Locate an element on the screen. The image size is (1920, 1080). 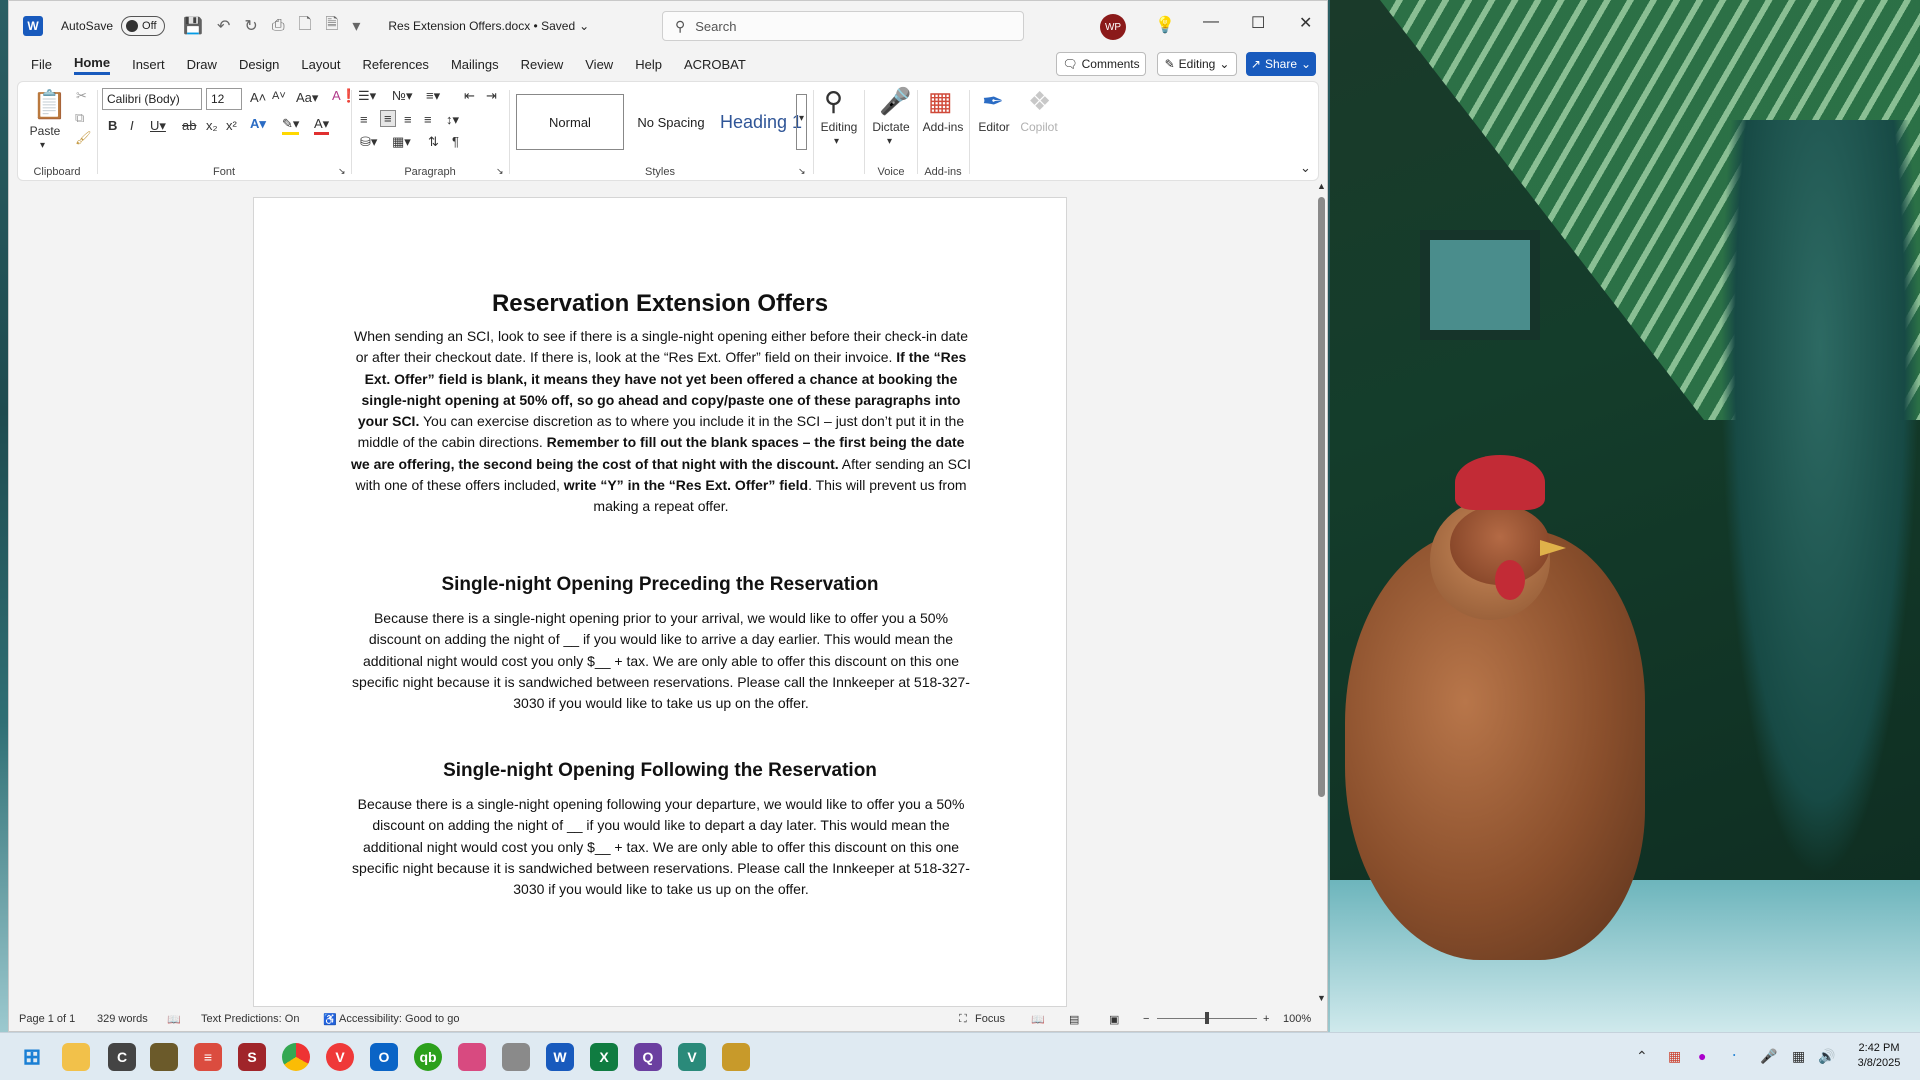
app-grid-icon is located at coordinates (164, 1057).